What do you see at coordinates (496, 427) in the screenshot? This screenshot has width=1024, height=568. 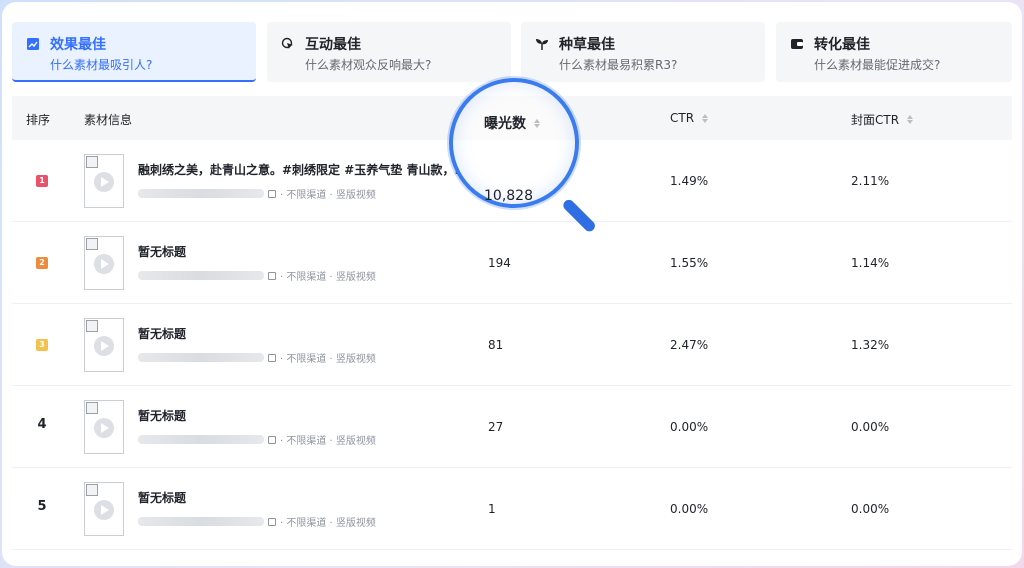 I see `exposure-value: 27` at bounding box center [496, 427].